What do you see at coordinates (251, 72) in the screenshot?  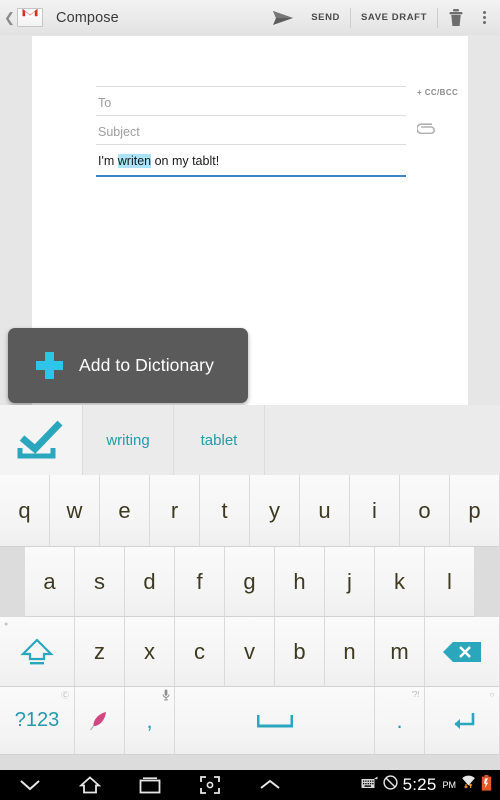 I see `from-field-row` at bounding box center [251, 72].